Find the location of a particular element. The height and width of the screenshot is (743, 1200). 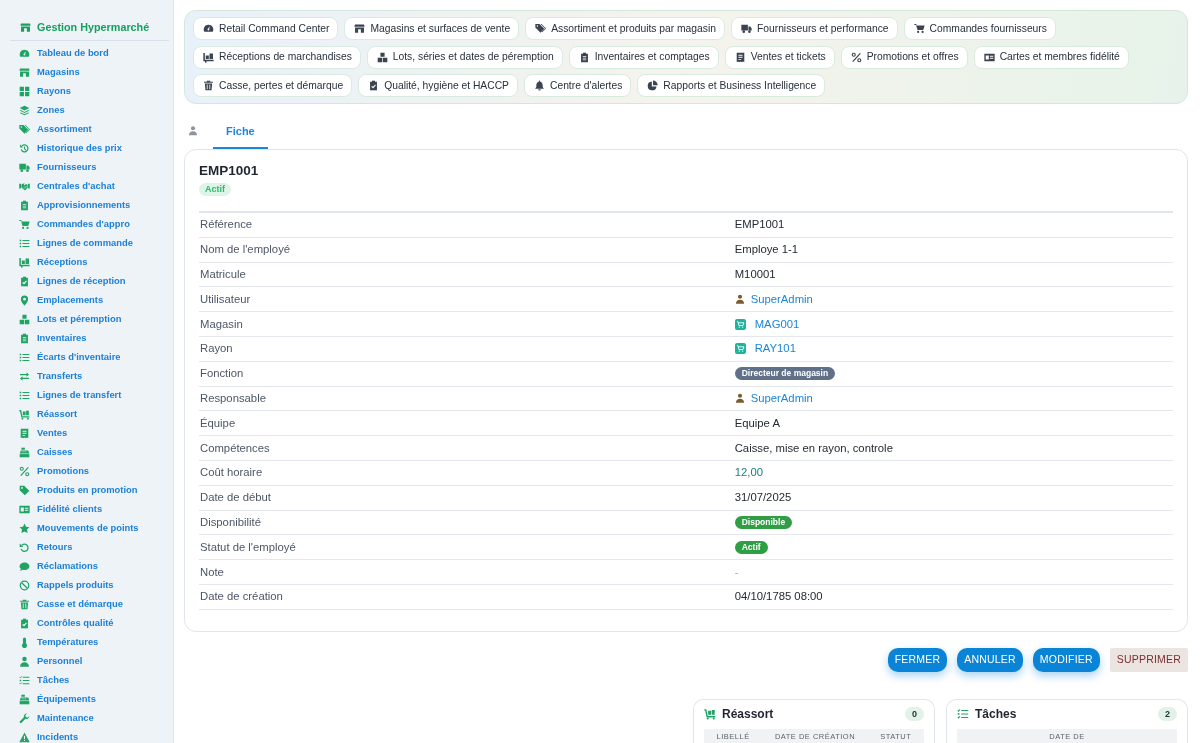

sidebar-item: Mouvements de points is located at coordinates (96, 528).